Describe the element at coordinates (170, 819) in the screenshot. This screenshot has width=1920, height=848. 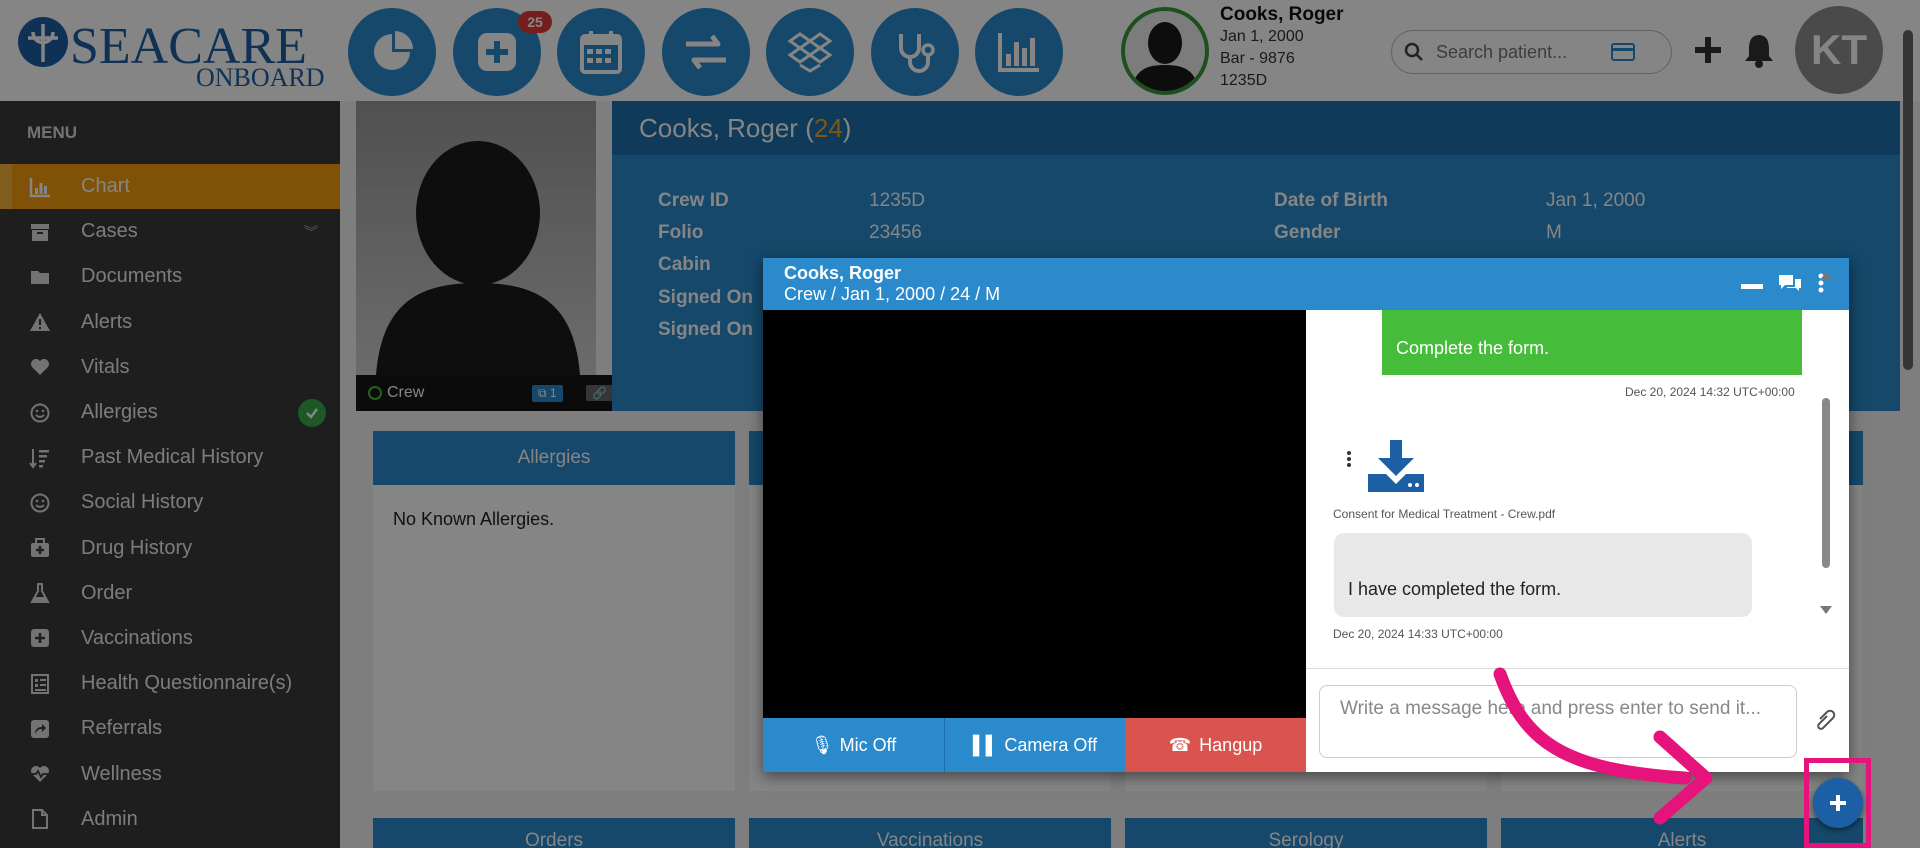
I see `sidebar-item-admin: Admin` at that location.